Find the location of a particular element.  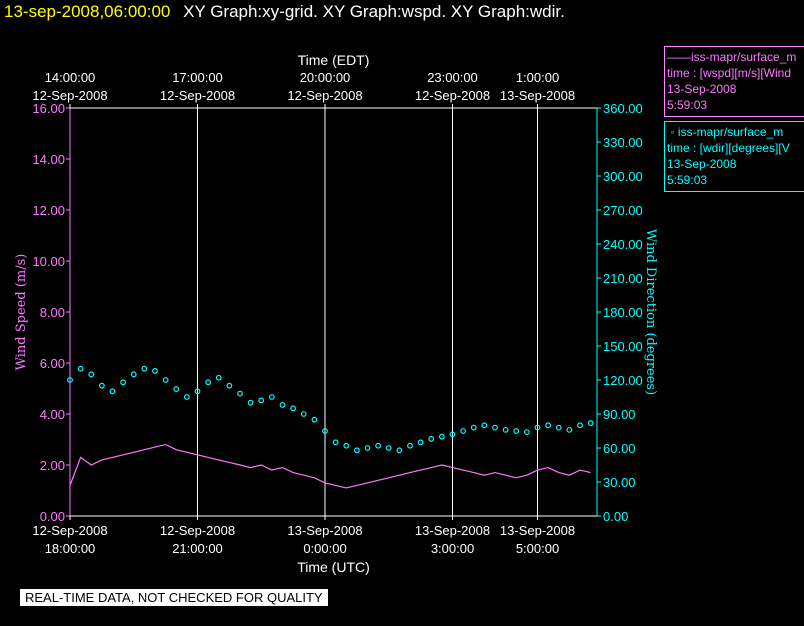

right-axis-title: Wind Direction (degrees) is located at coordinates (650, 312).